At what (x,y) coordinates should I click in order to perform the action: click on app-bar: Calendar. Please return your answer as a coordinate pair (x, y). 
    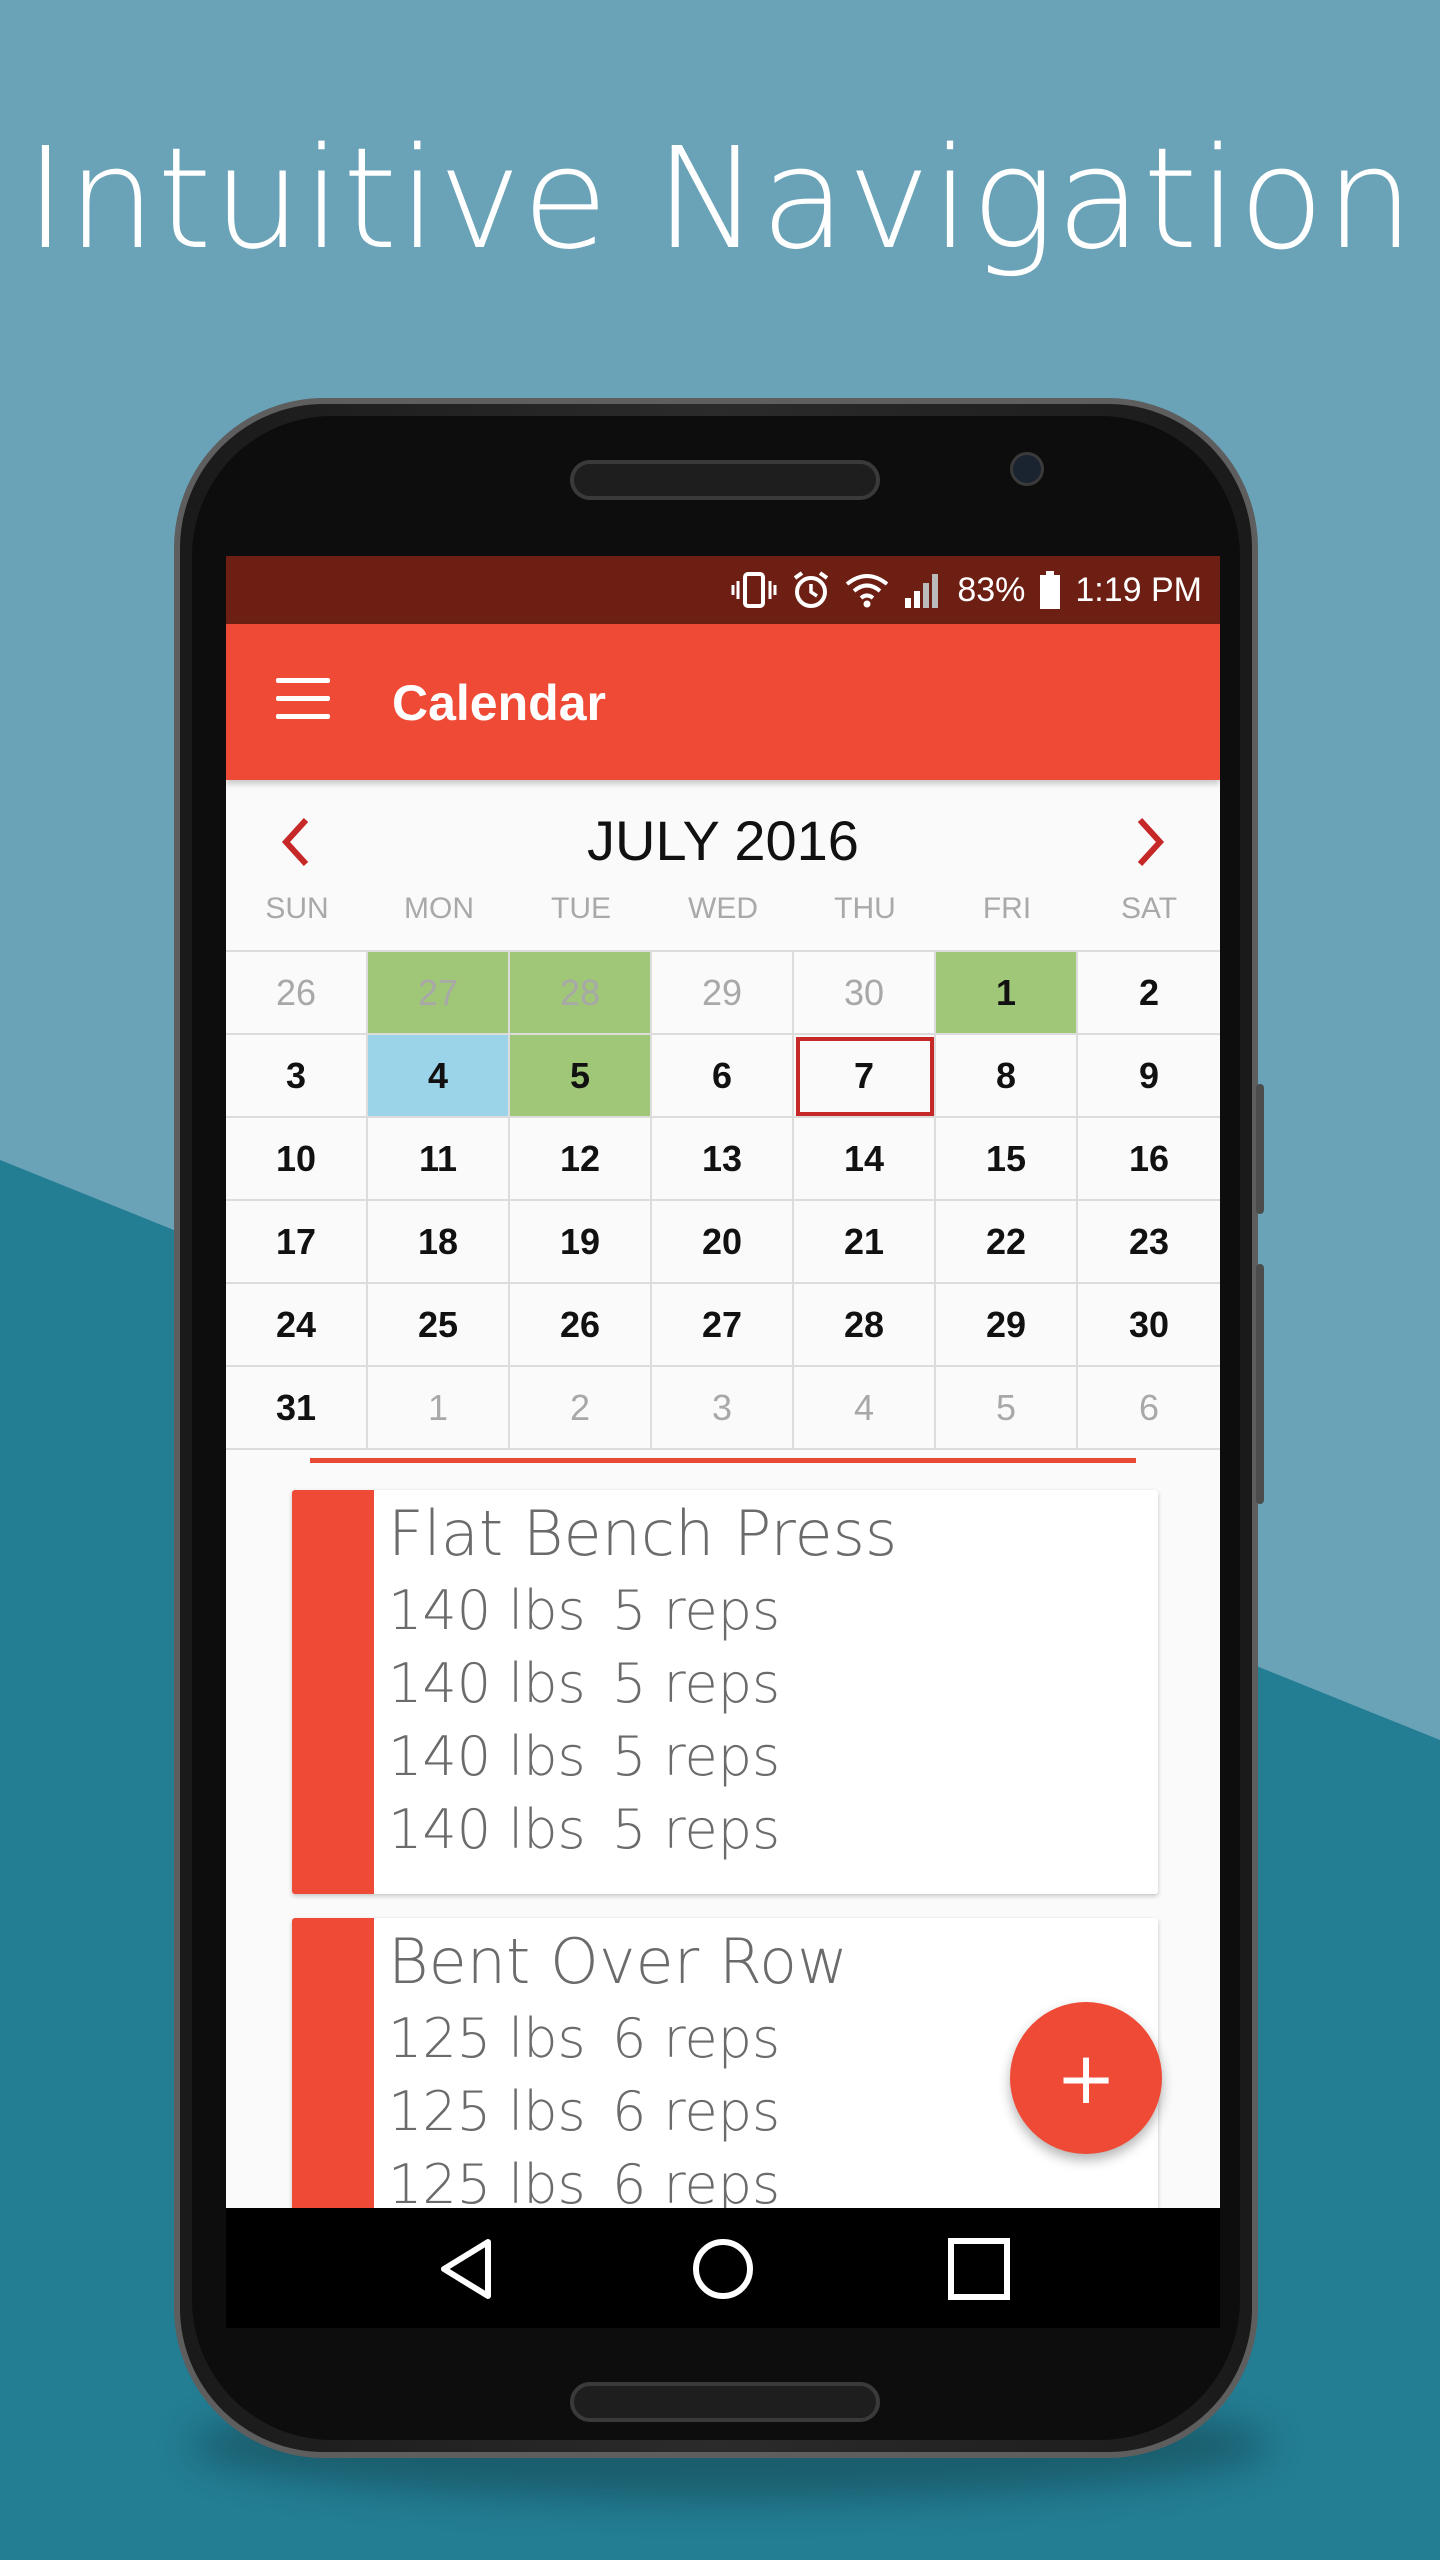
    Looking at the image, I should click on (723, 702).